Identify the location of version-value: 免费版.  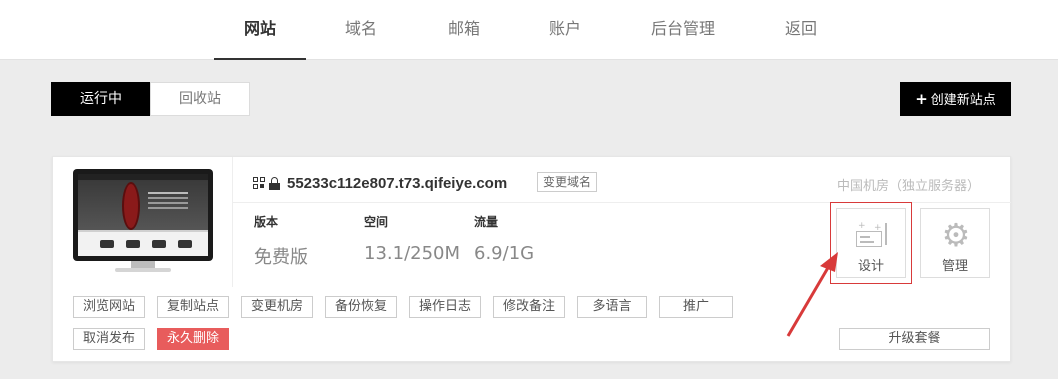
(281, 257).